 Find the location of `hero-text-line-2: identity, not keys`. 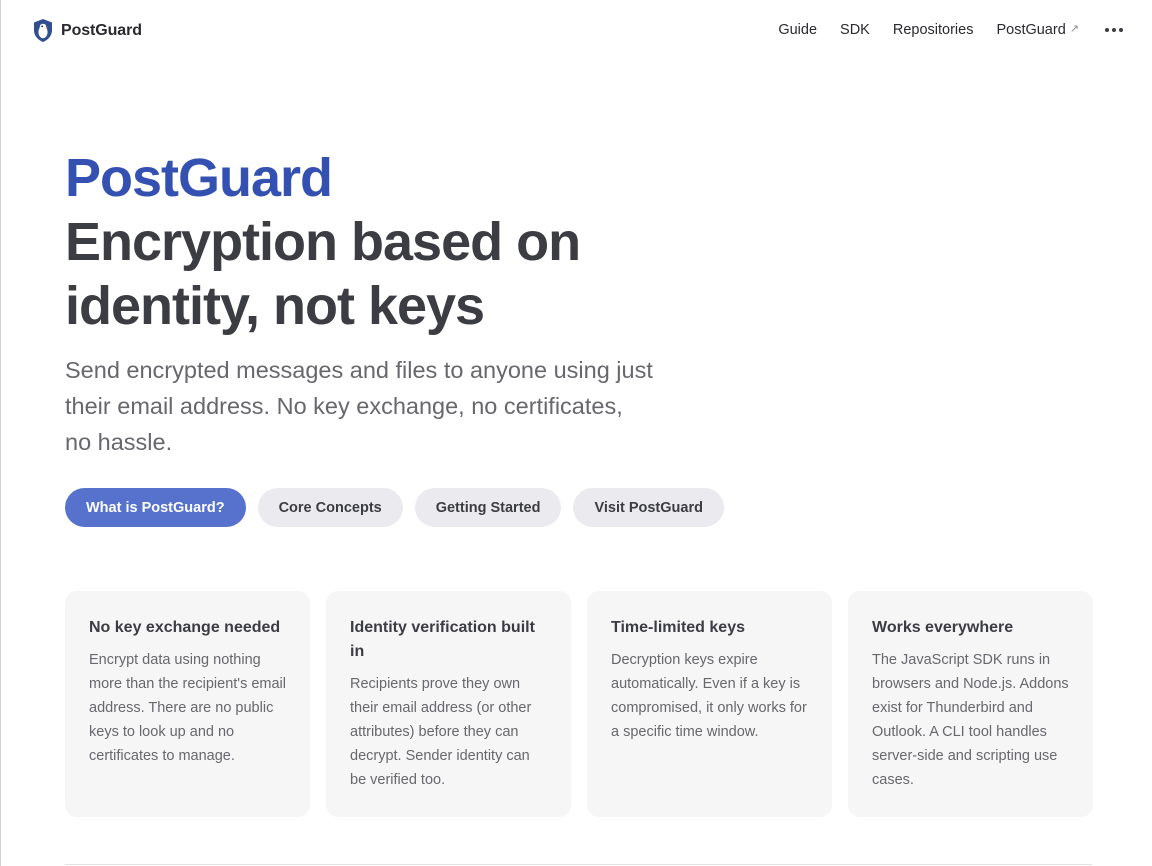

hero-text-line-2: identity, not keys is located at coordinates (275, 306).